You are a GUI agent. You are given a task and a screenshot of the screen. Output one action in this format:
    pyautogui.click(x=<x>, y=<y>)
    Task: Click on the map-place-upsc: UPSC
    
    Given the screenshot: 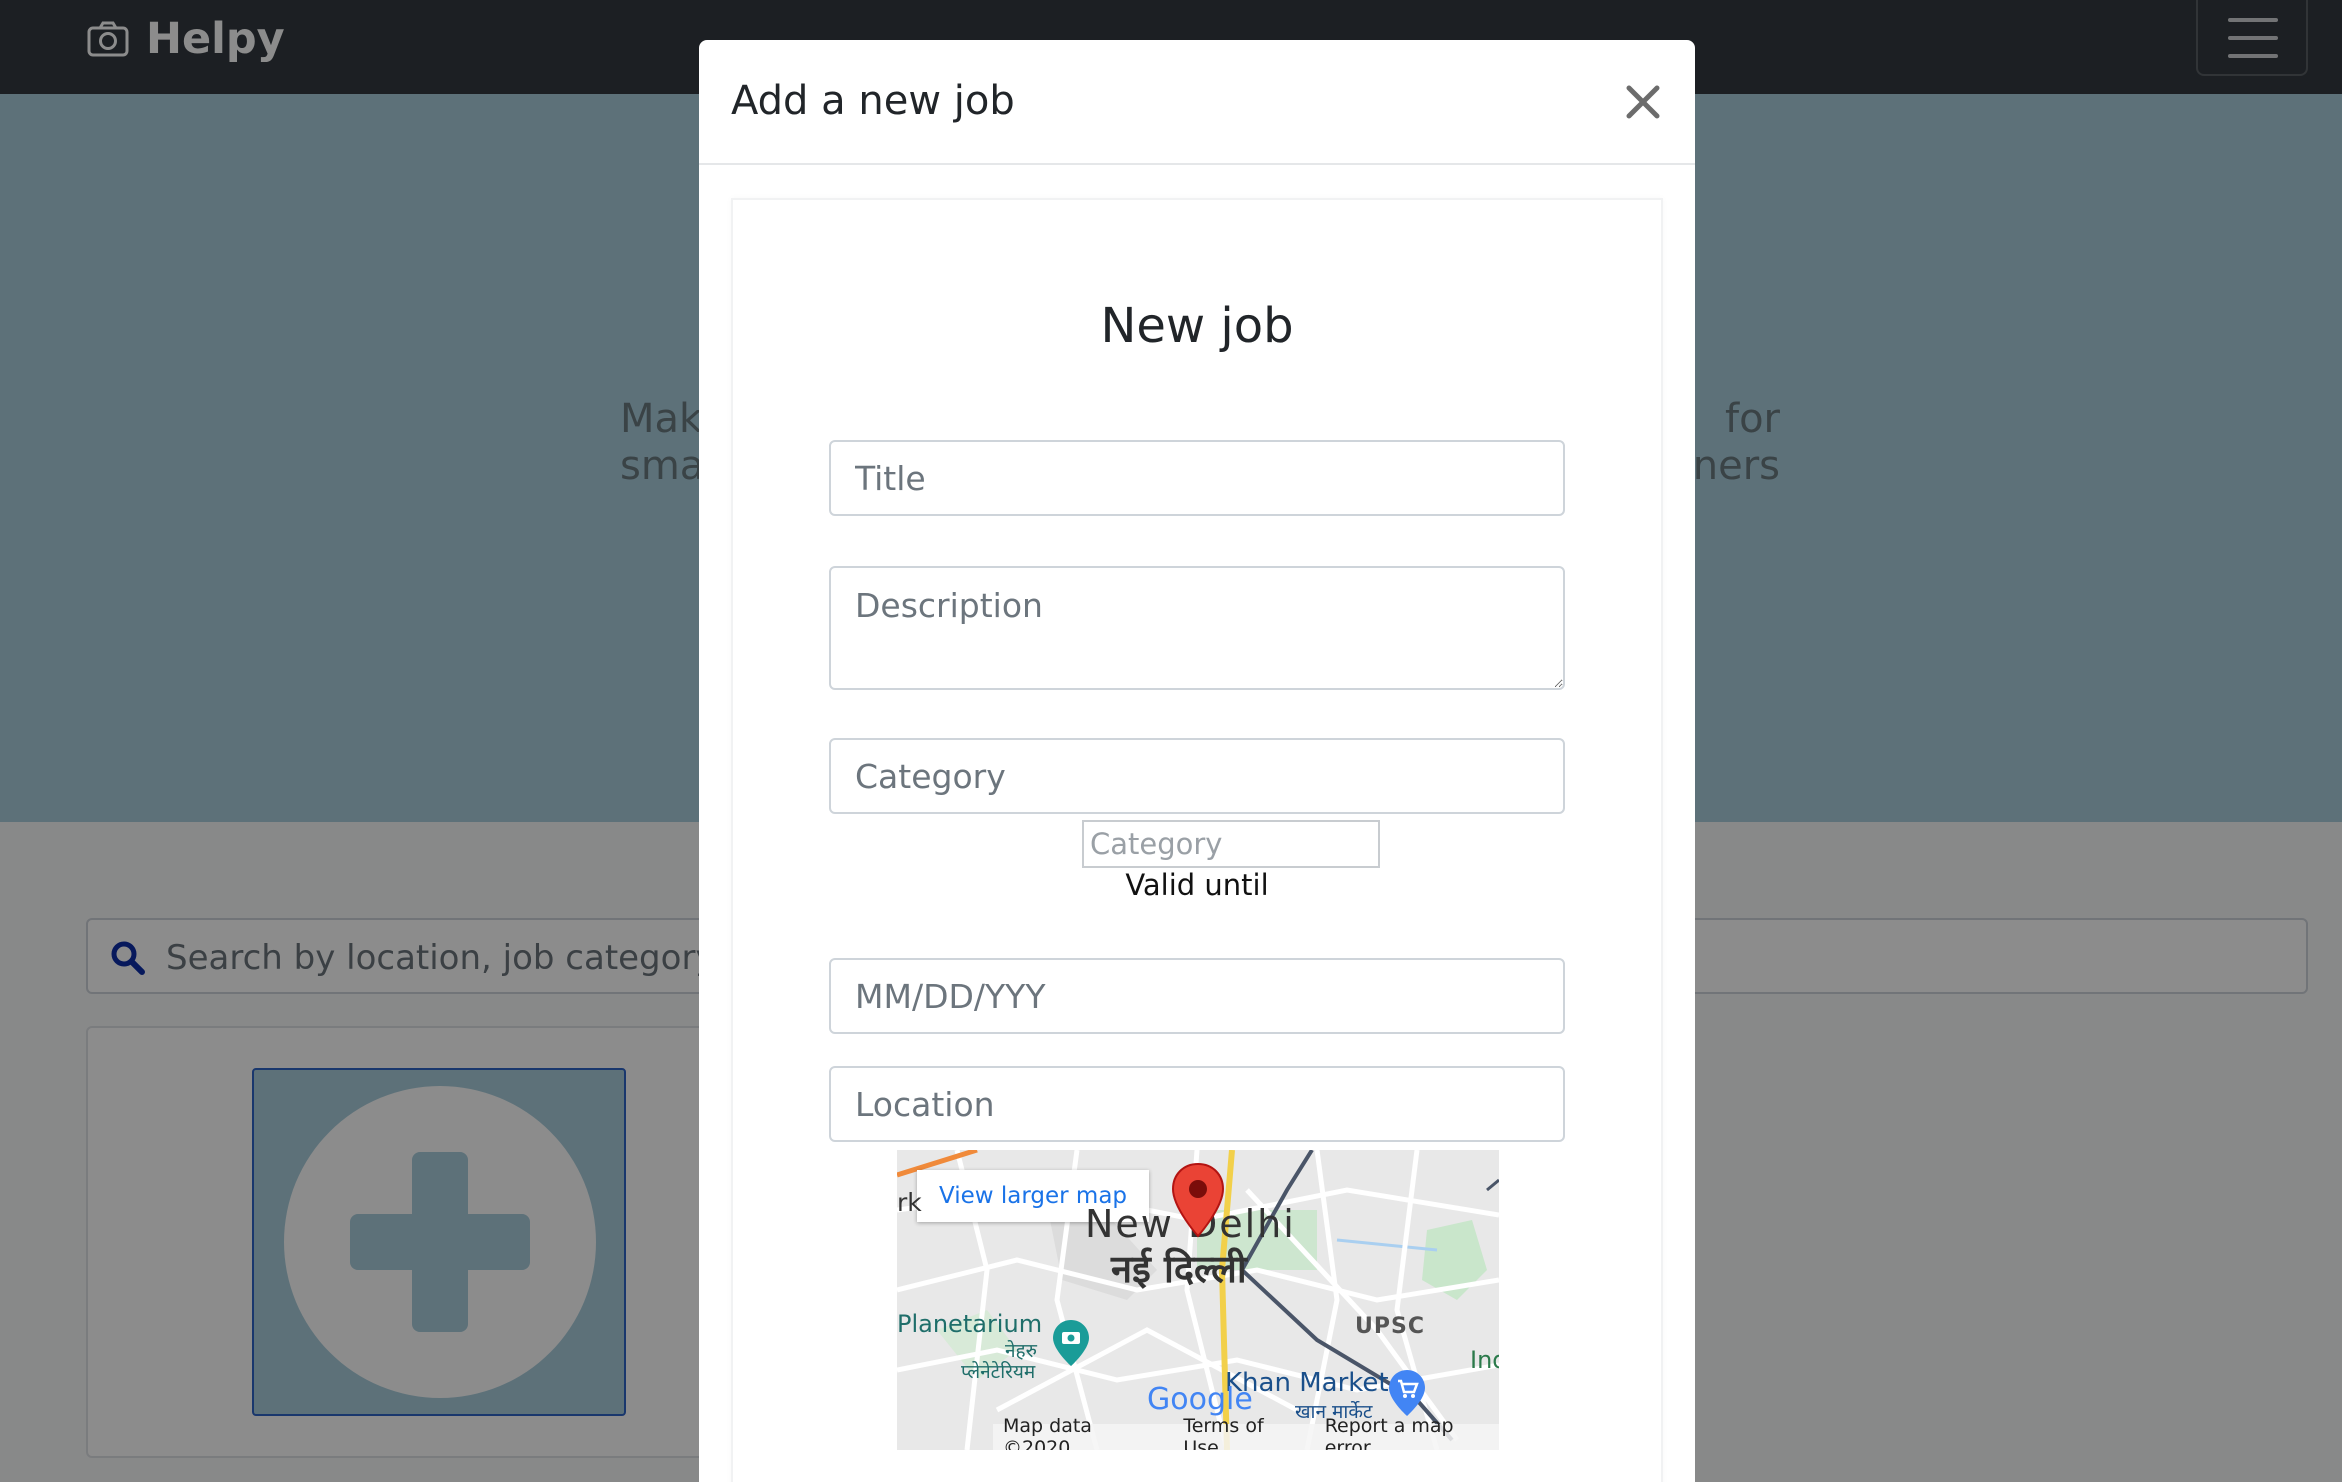 What is the action you would take?
    pyautogui.click(x=1390, y=1326)
    